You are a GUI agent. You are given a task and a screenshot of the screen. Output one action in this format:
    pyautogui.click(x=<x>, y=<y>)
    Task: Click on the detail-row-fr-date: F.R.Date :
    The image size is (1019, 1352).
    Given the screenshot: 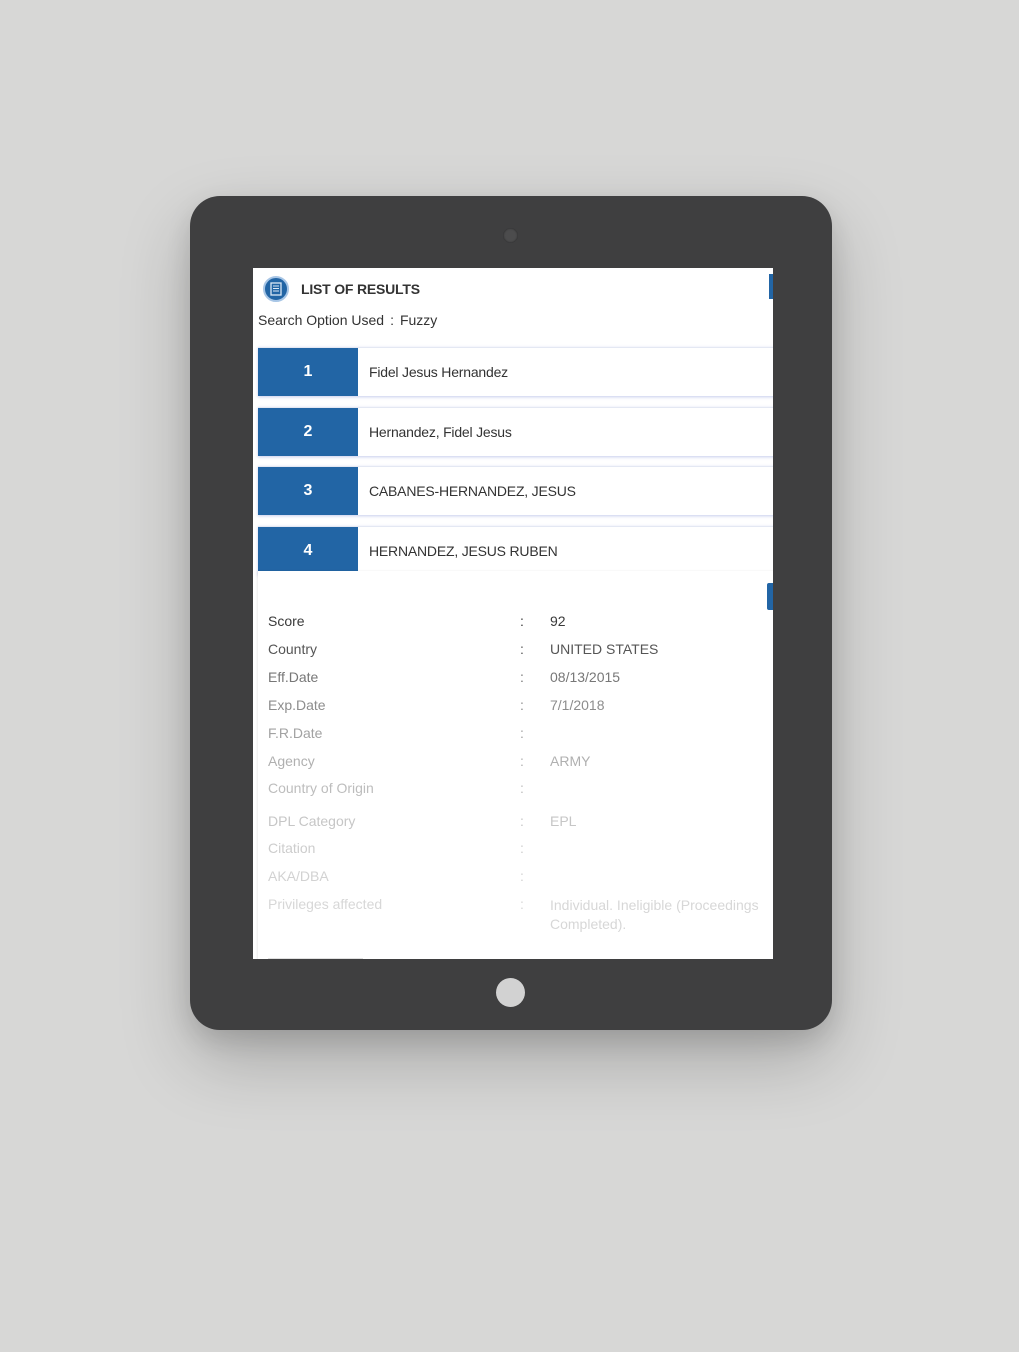 What is the action you would take?
    pyautogui.click(x=520, y=733)
    